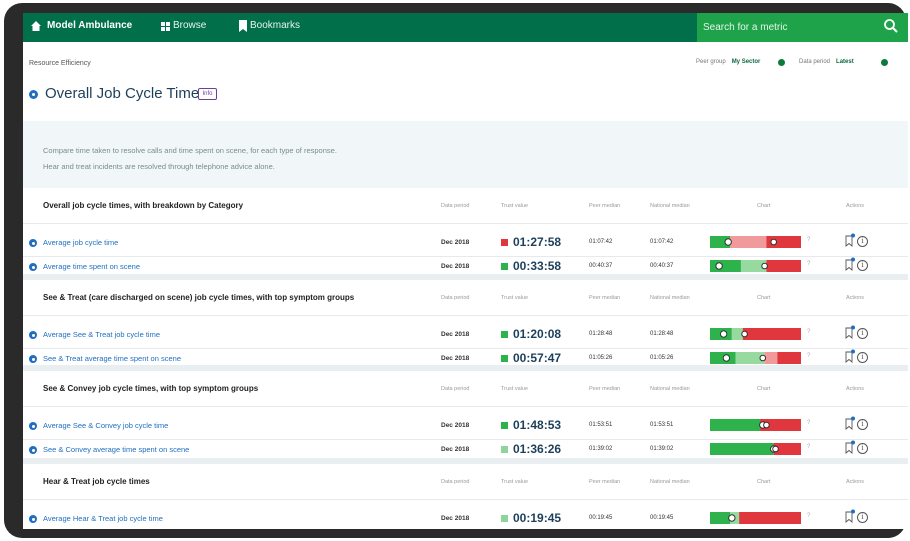 The width and height of the screenshot is (910, 541). I want to click on column-header-peer-median: Peer median, so click(605, 389).